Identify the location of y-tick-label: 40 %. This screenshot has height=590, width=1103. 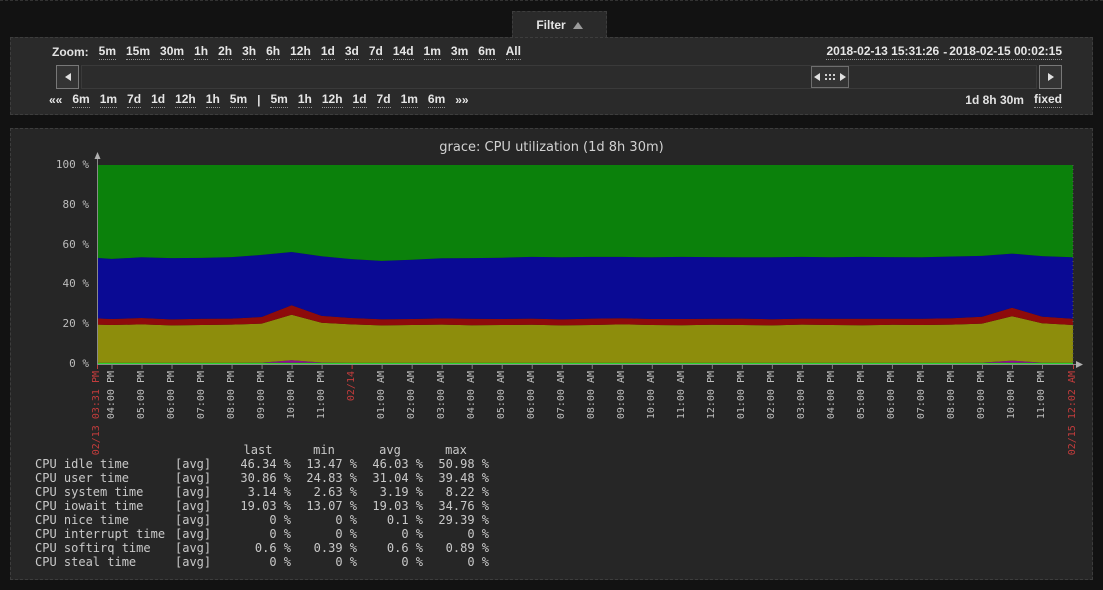
(76, 284).